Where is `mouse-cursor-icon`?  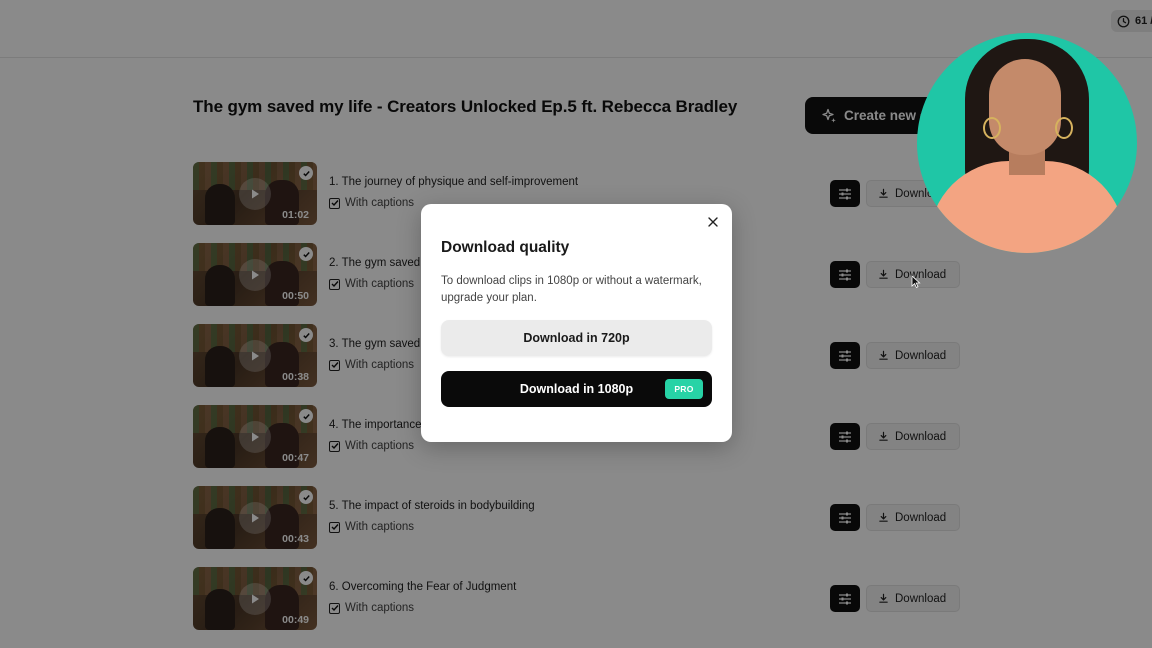 mouse-cursor-icon is located at coordinates (916, 282).